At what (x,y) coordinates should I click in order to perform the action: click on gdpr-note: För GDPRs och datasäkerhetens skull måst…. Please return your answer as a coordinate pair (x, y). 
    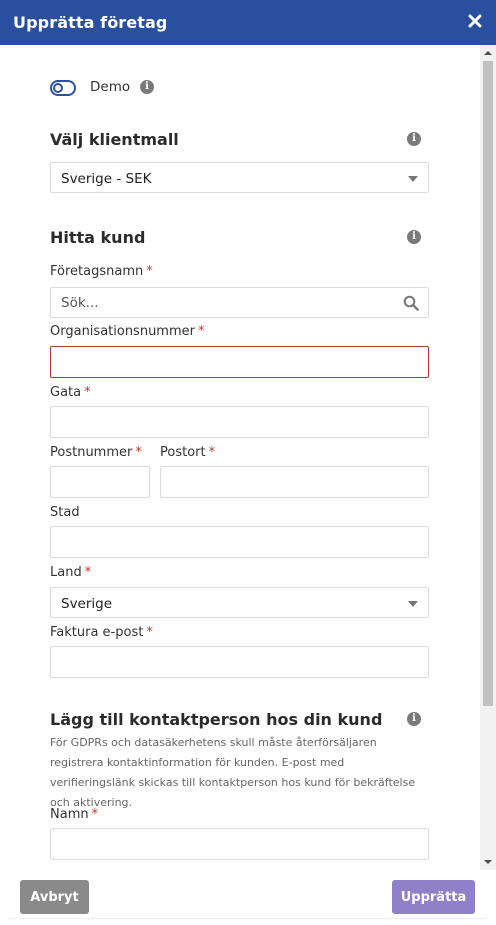
    Looking at the image, I should click on (233, 772).